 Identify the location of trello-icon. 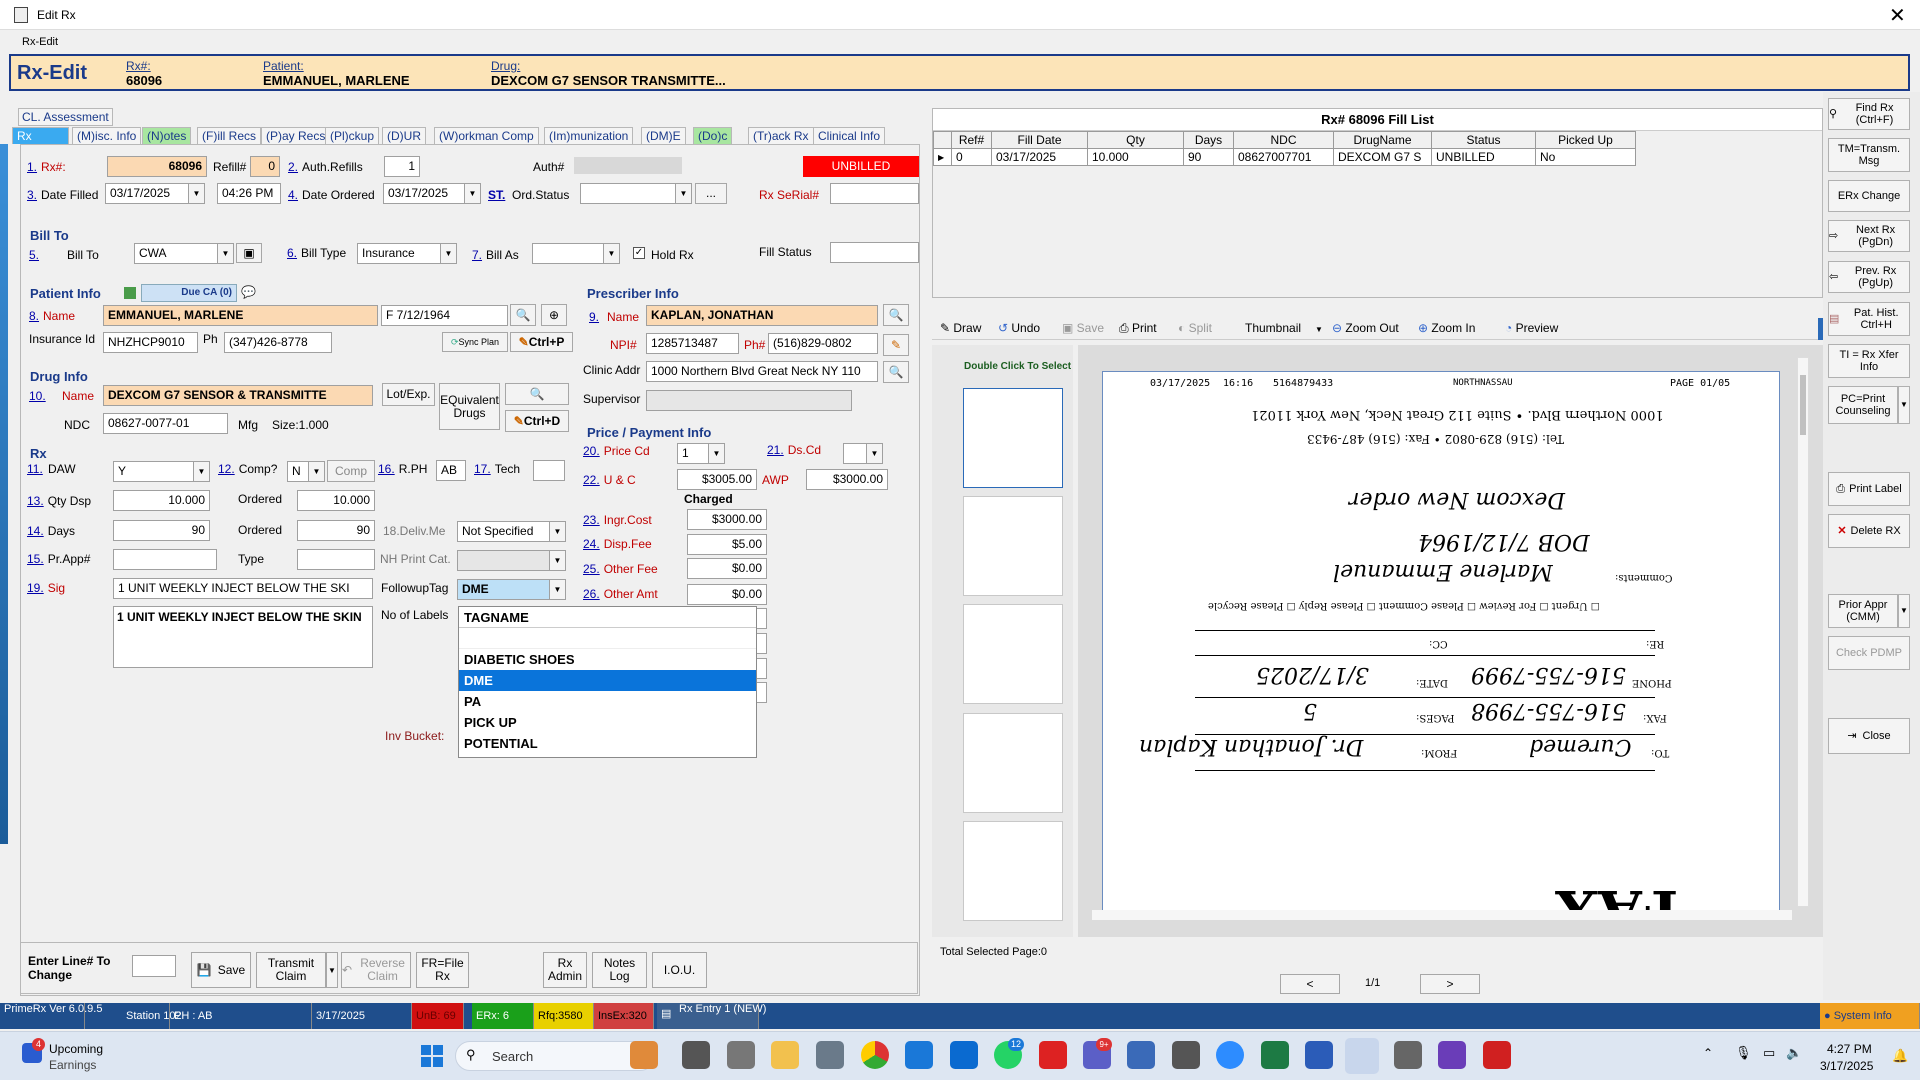
(964, 1055).